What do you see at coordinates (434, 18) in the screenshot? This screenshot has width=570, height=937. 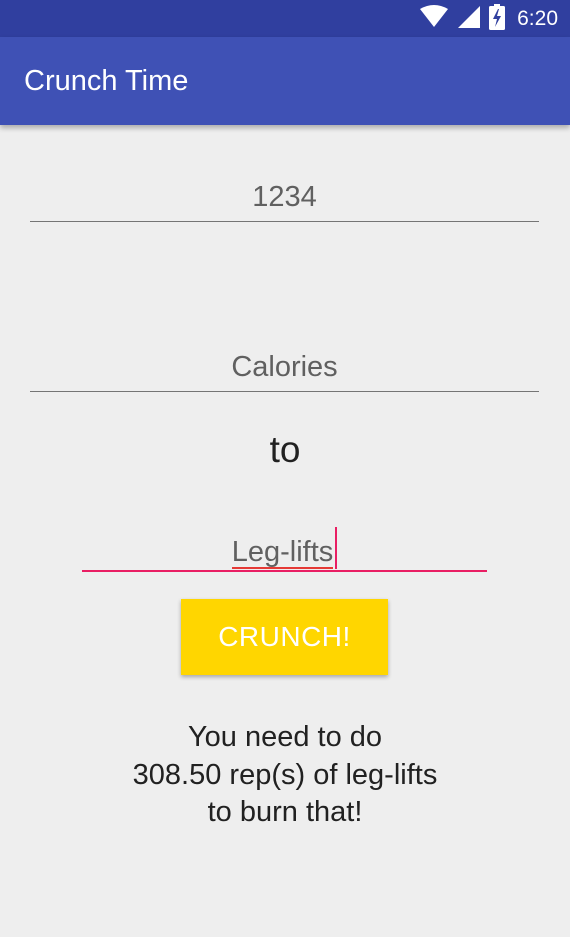 I see `wifi-icon` at bounding box center [434, 18].